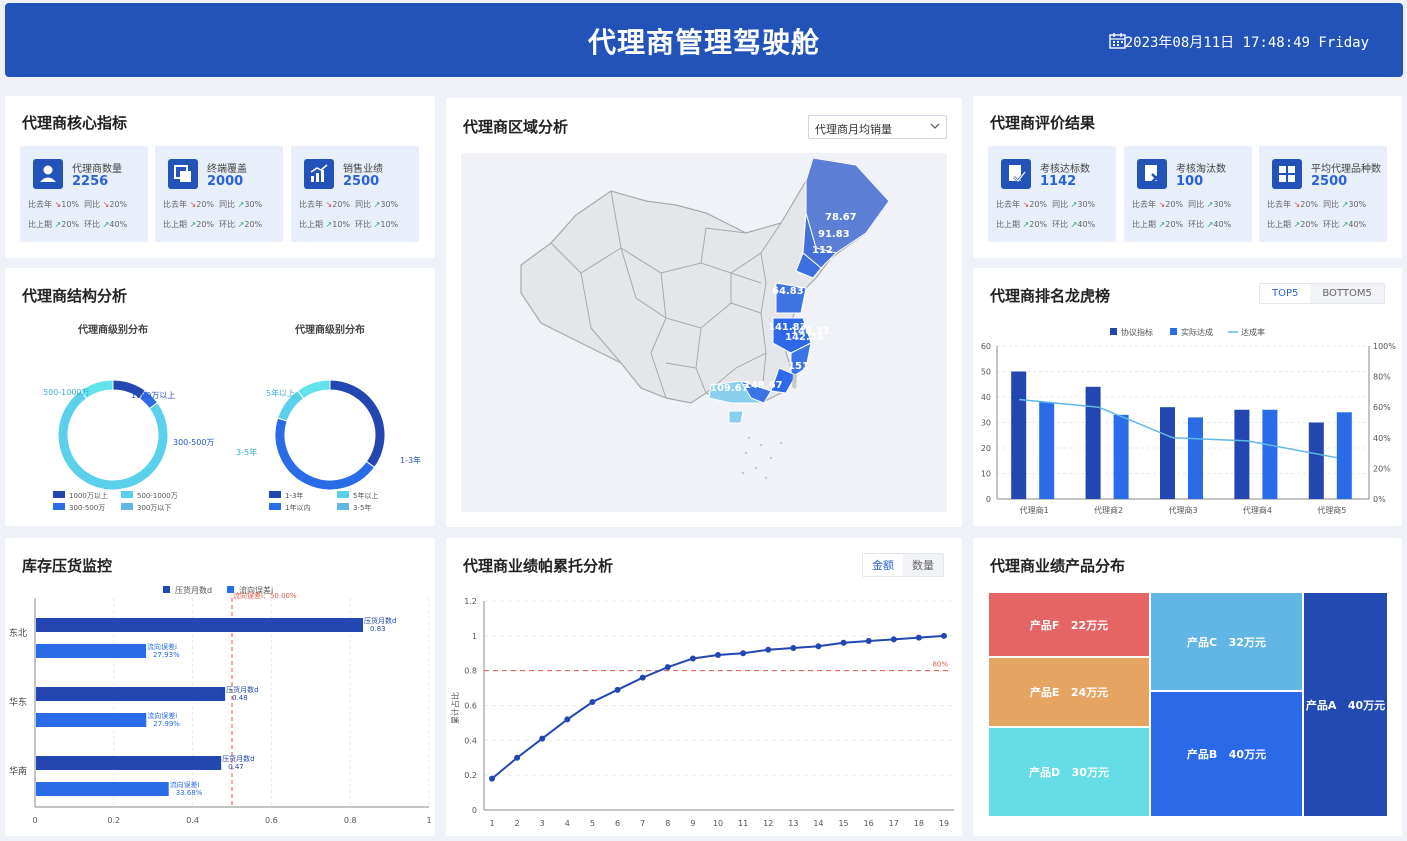 The width and height of the screenshot is (1407, 841). Describe the element at coordinates (869, 823) in the screenshot. I see `x-tick-label: 16` at that location.